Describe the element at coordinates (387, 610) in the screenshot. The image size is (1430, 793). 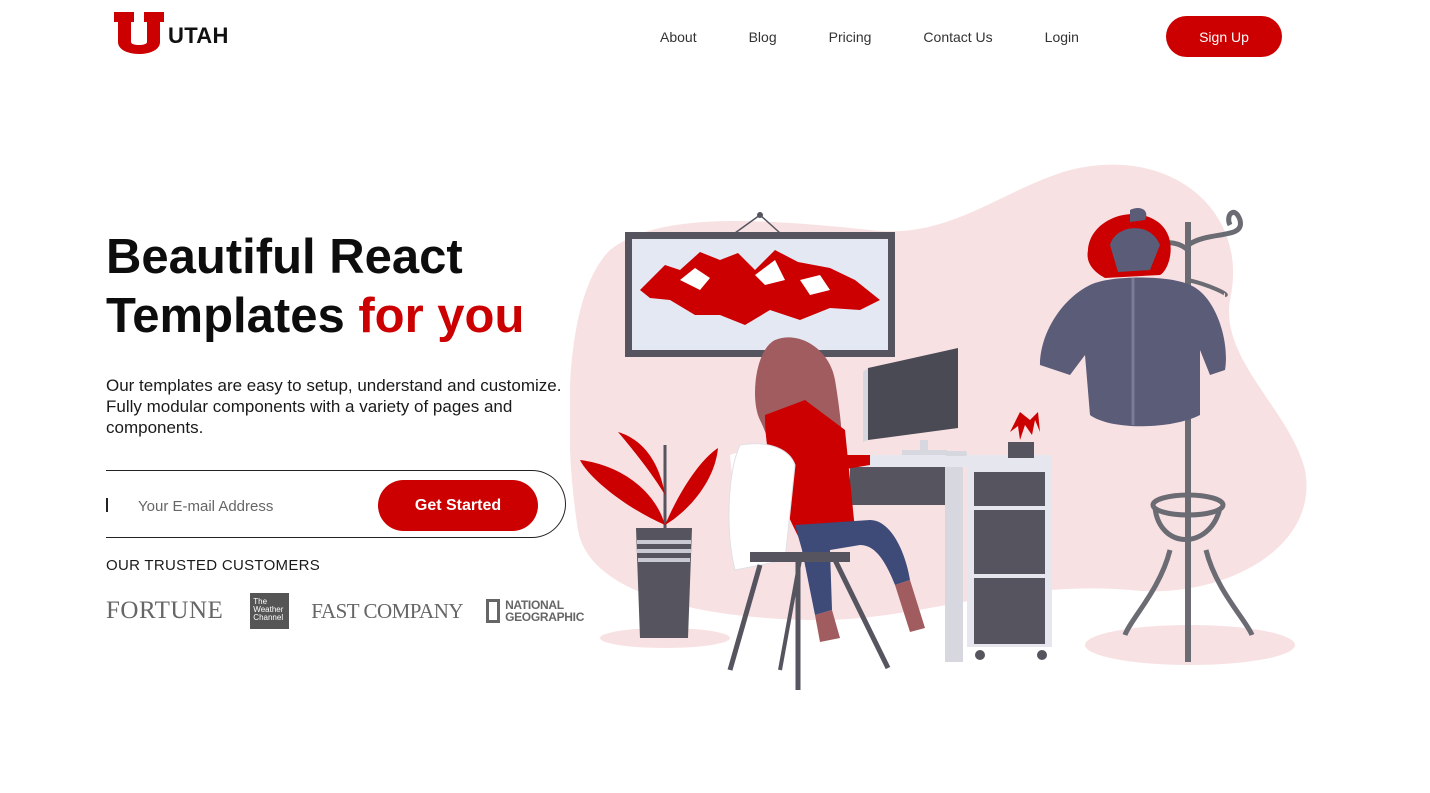
I see `fast-company-logo: FAST COMPANY` at that location.